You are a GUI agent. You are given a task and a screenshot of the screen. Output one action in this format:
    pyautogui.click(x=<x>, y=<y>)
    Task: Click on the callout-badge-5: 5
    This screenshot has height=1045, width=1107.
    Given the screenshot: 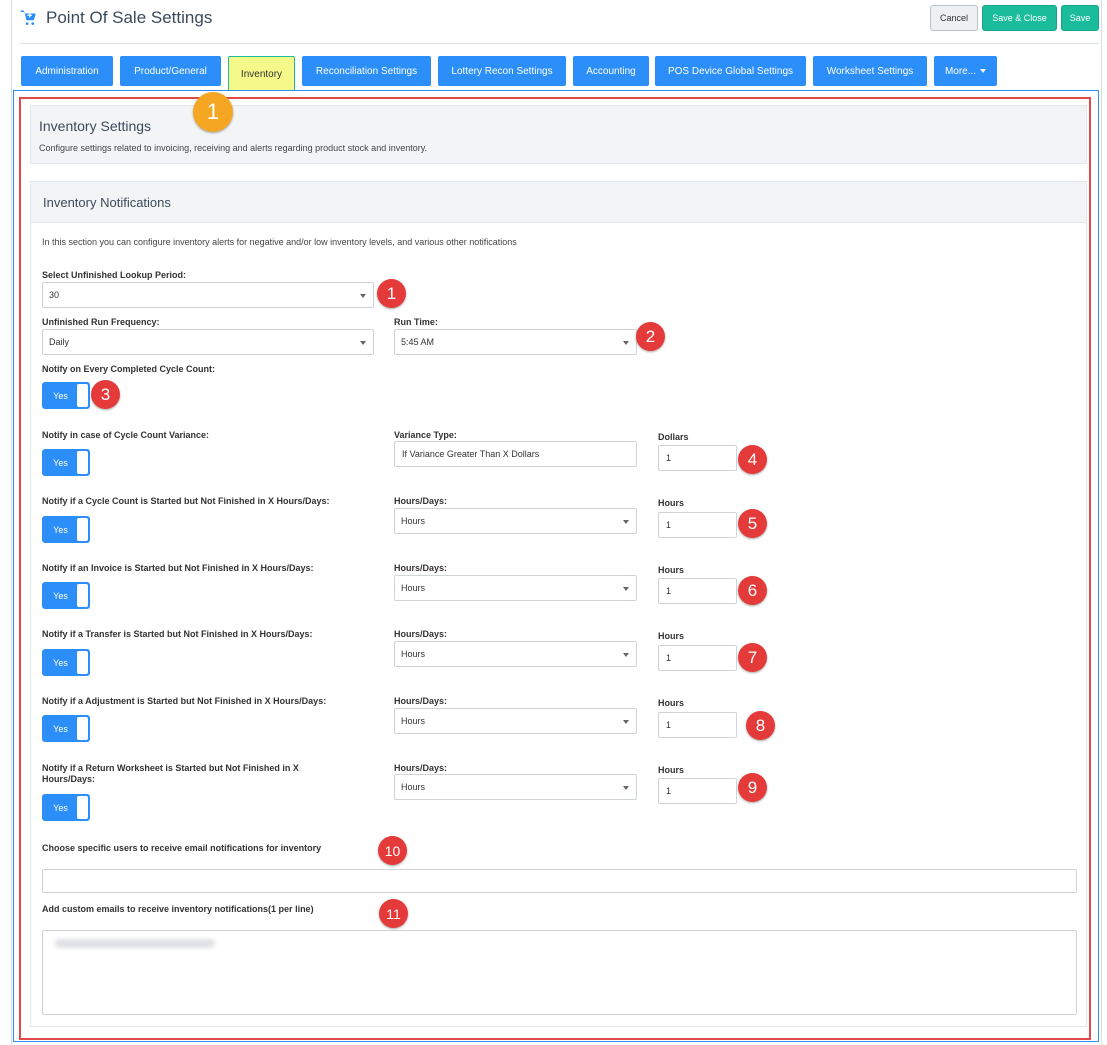 What is the action you would take?
    pyautogui.click(x=752, y=523)
    